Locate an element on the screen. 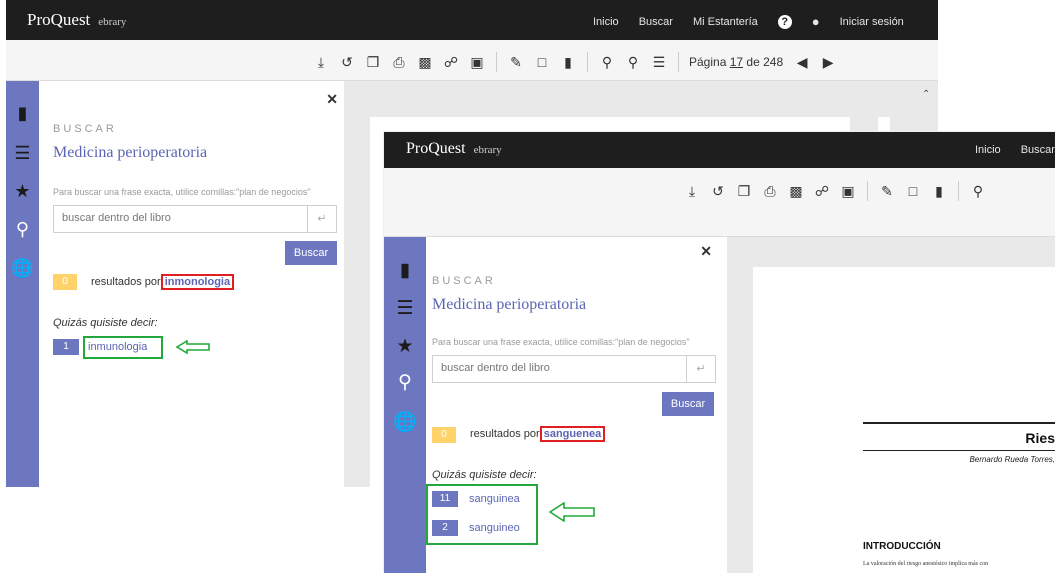  top-nav: Inicio Buscar is located at coordinates (1015, 150).